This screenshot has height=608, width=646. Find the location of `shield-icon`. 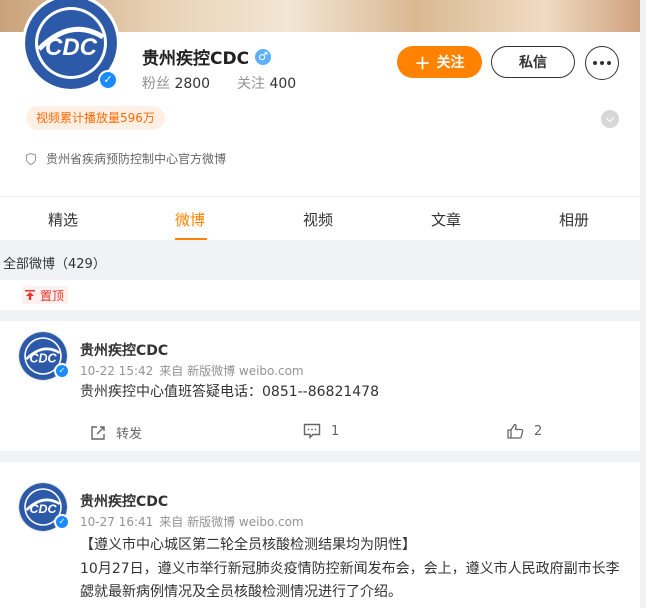

shield-icon is located at coordinates (31, 158).